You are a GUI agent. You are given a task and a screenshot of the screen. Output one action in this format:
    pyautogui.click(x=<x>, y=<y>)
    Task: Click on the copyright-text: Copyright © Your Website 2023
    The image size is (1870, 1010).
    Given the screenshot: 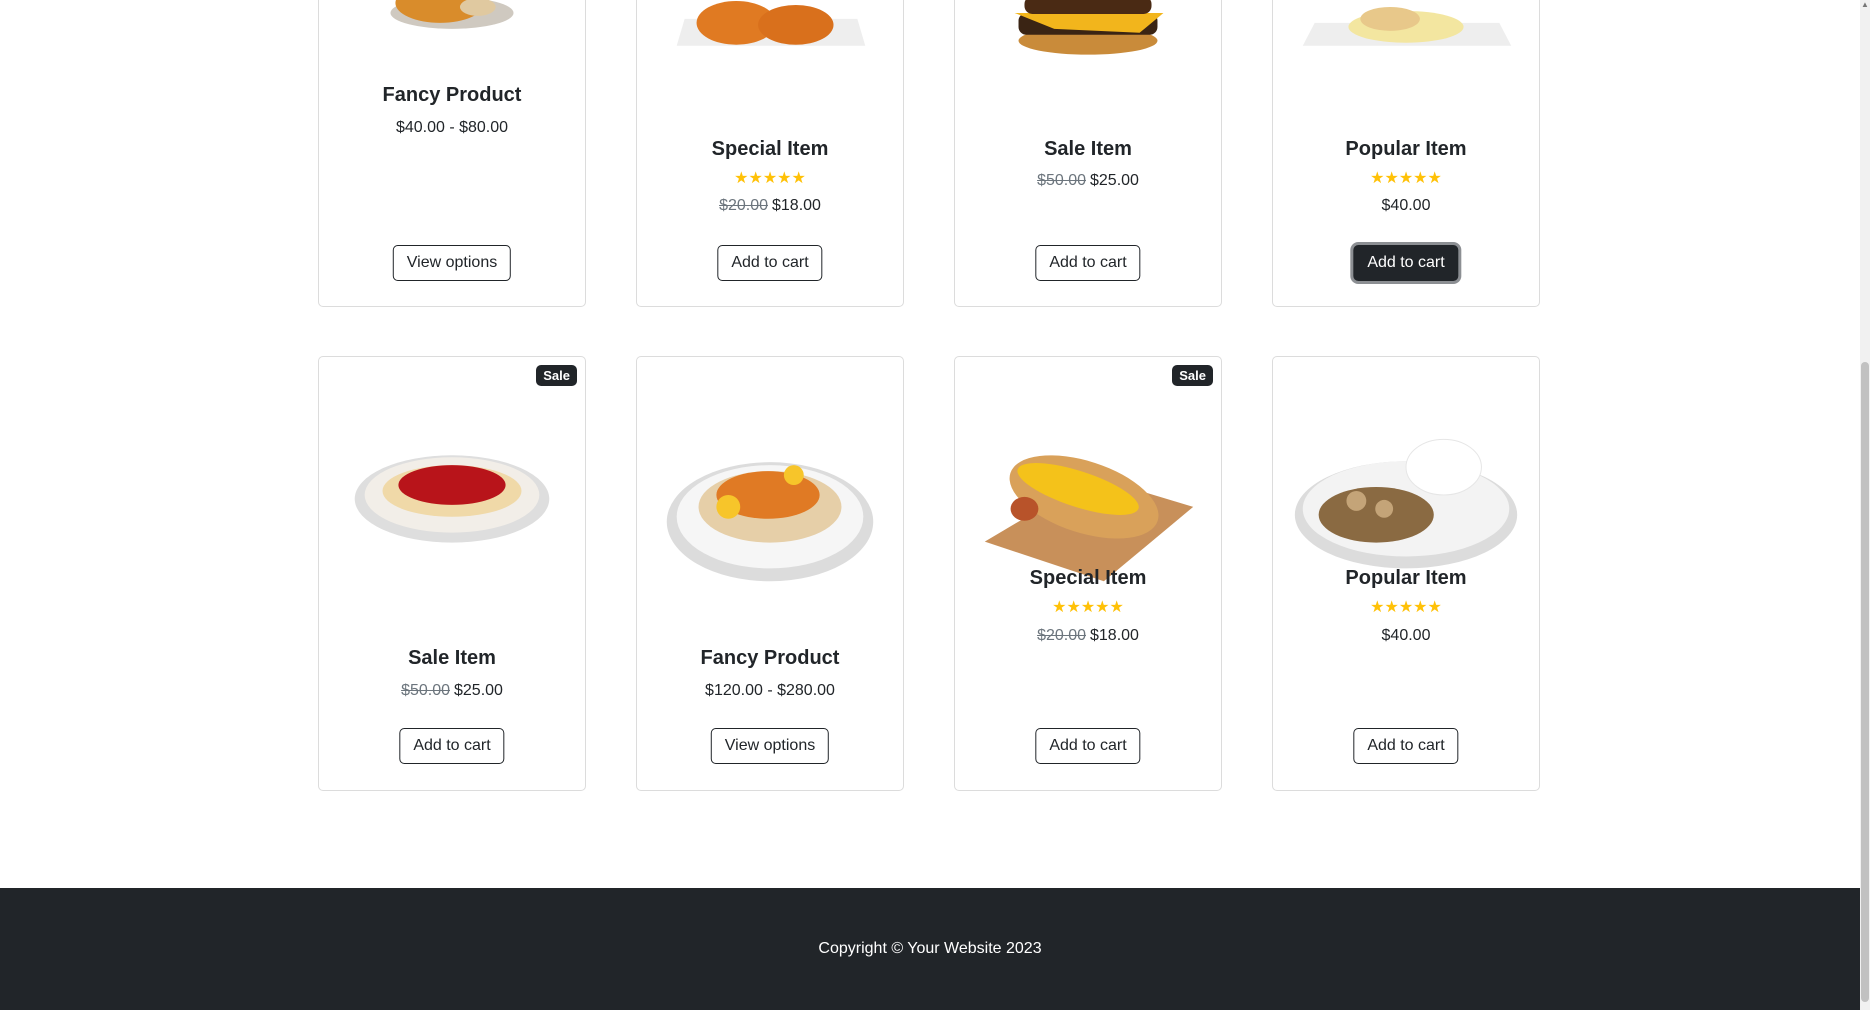 What is the action you would take?
    pyautogui.click(x=930, y=948)
    